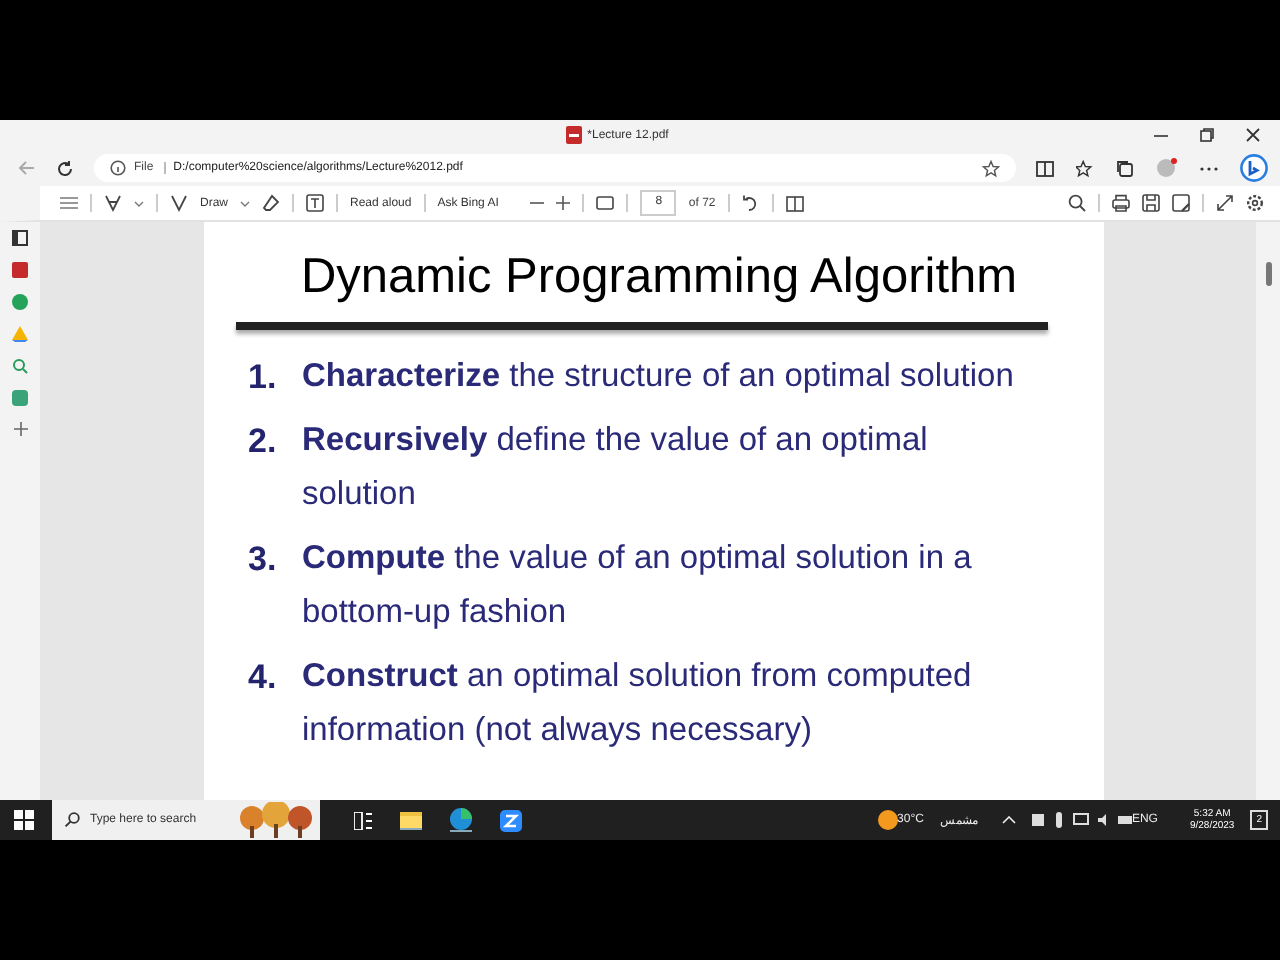 Image resolution: width=1280 pixels, height=960 pixels. I want to click on print-icon, so click(1121, 203).